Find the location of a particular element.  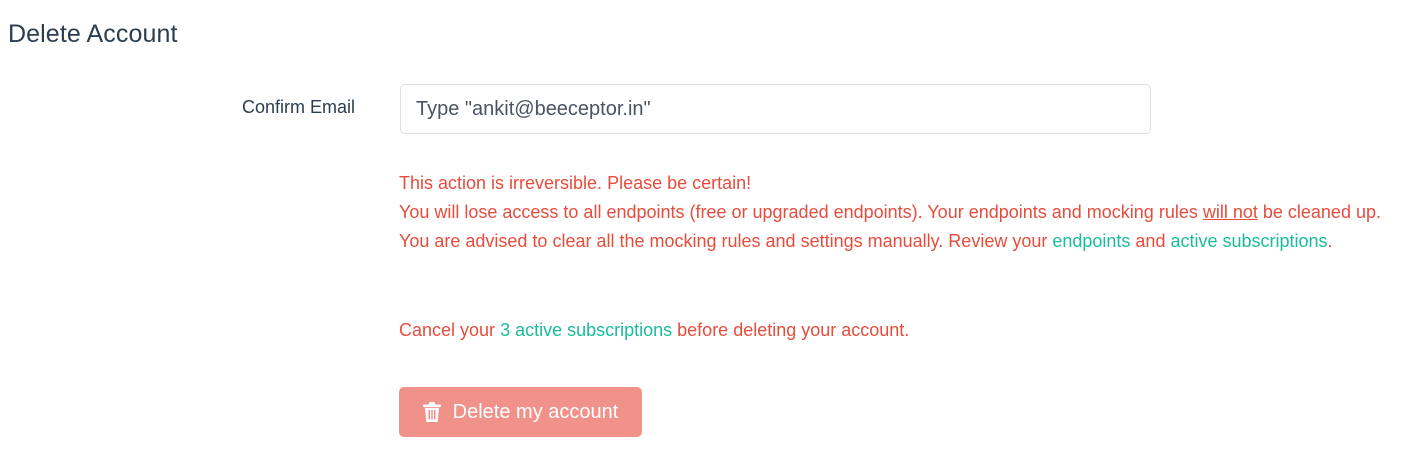

trash-icon is located at coordinates (431, 412).